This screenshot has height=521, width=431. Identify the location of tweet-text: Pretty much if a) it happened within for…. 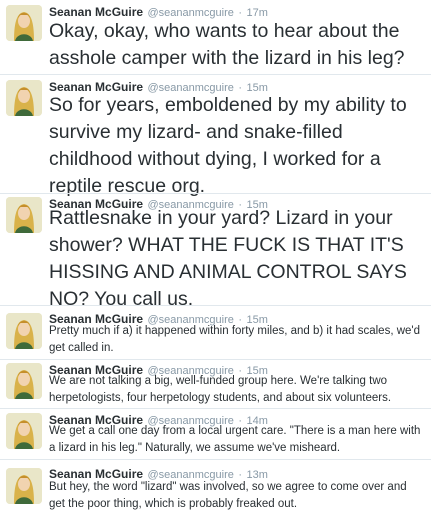
(235, 339).